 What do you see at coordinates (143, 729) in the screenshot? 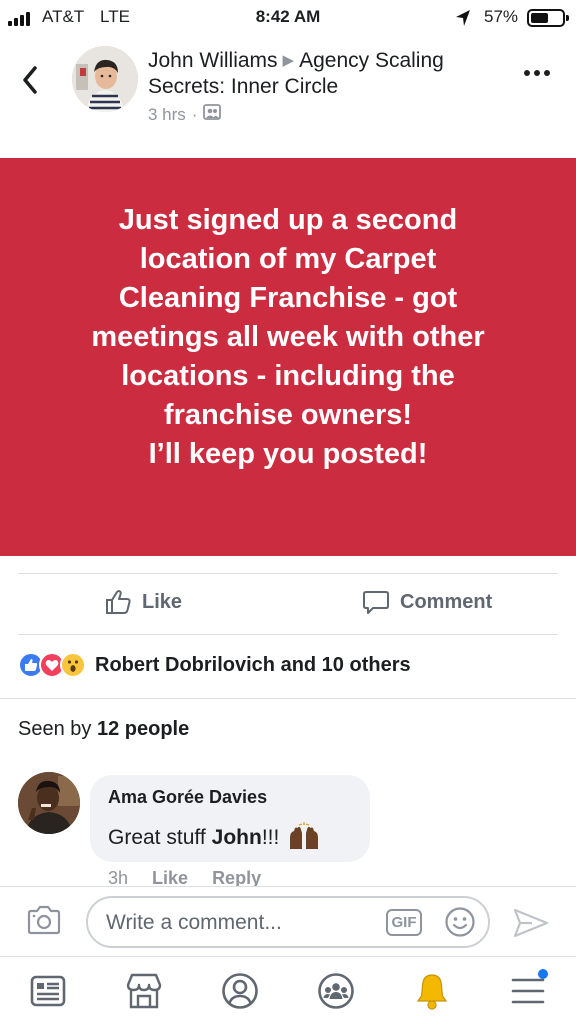
I see `seen-by-count: 12 people` at bounding box center [143, 729].